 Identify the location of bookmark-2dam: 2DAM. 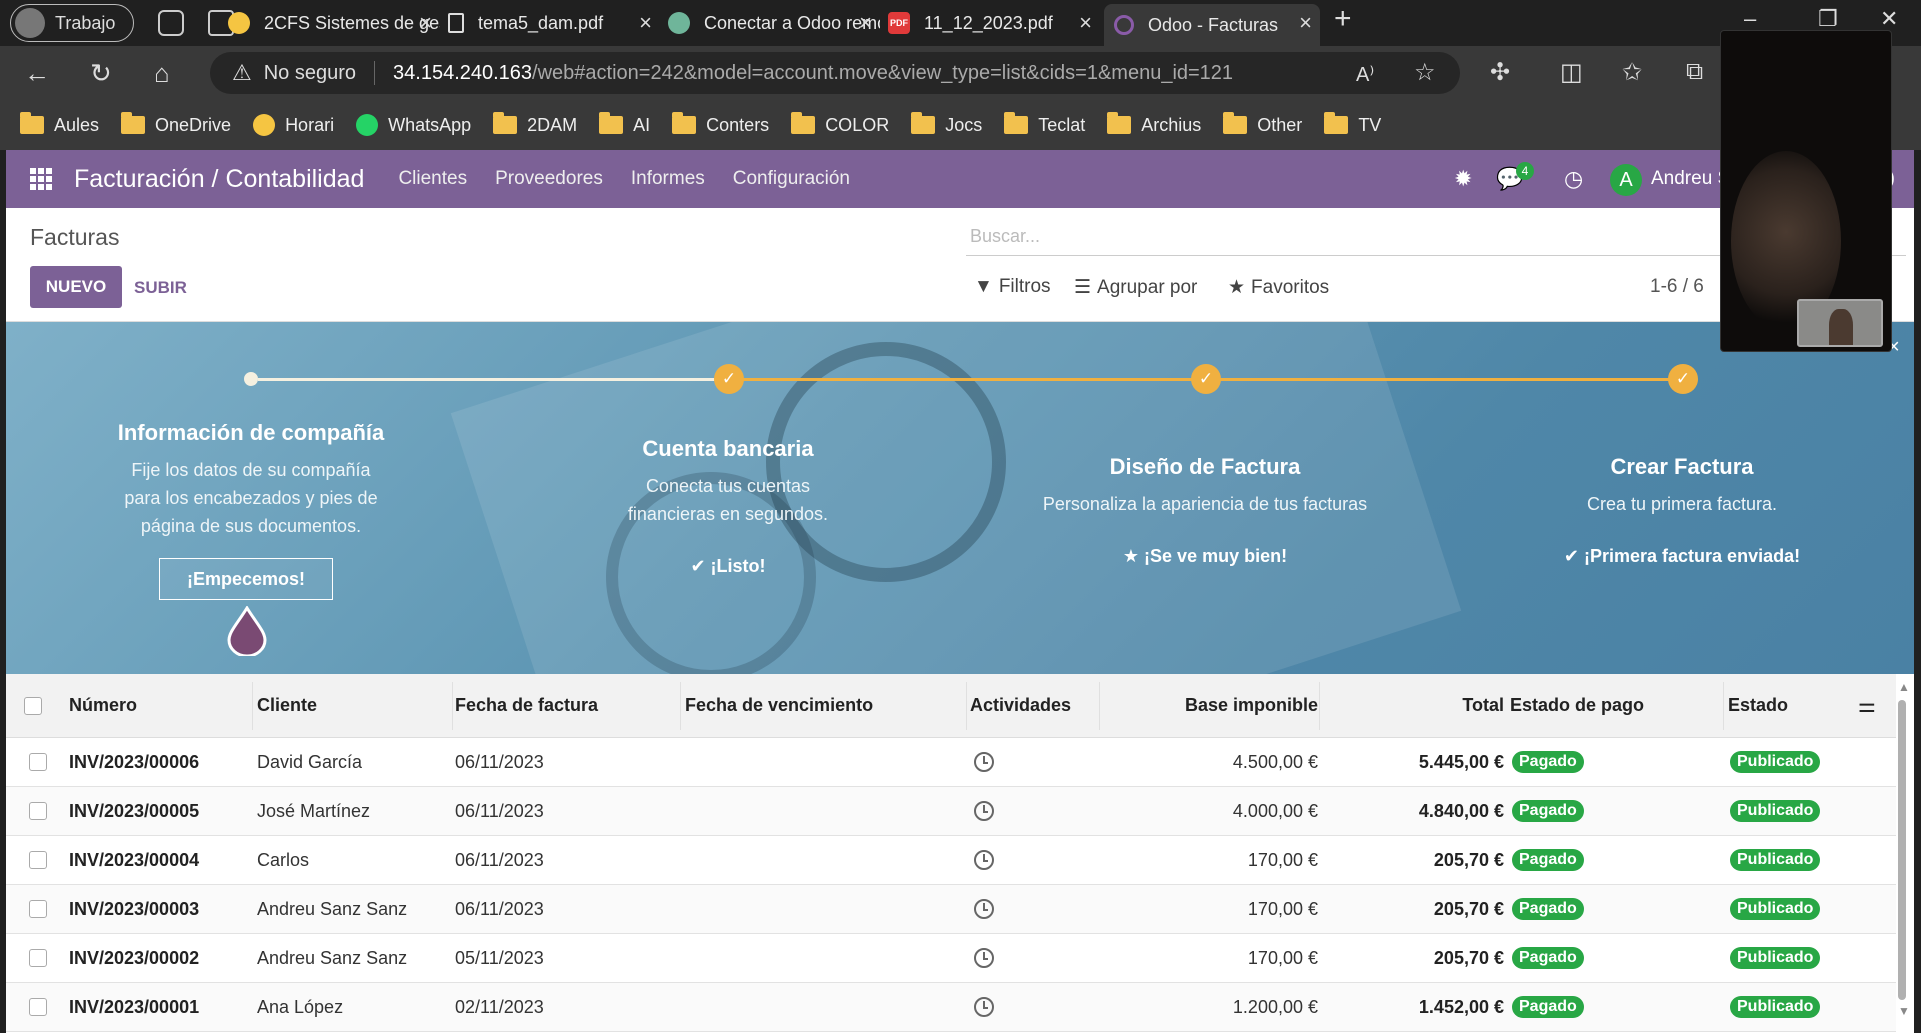
(535, 124).